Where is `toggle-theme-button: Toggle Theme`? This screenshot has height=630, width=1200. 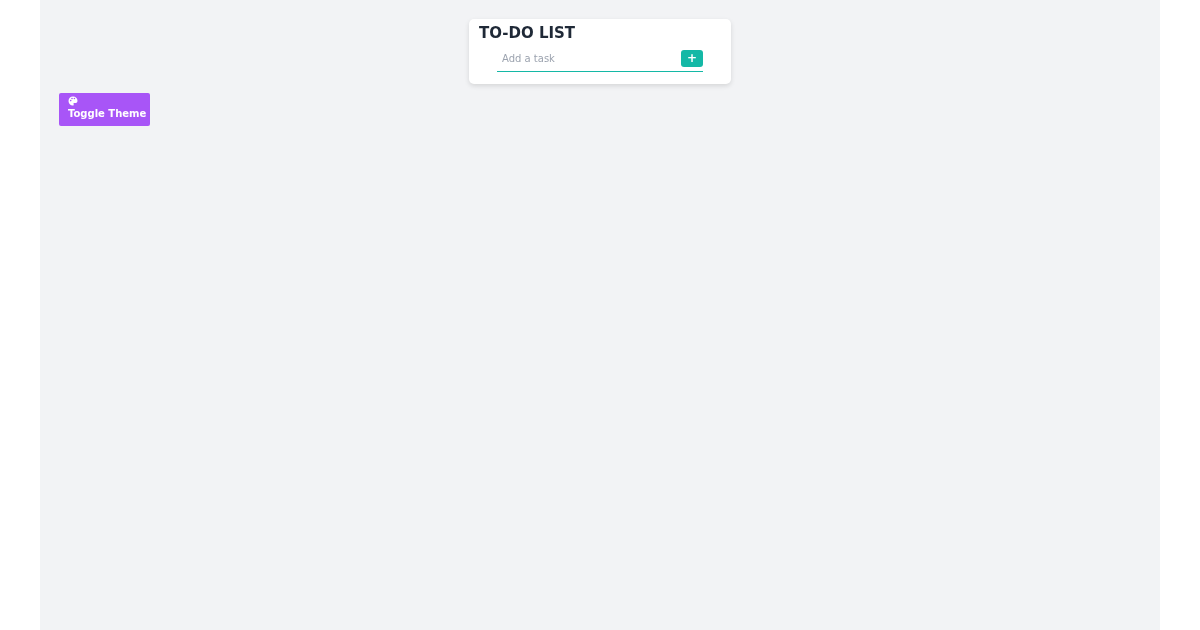 toggle-theme-button: Toggle Theme is located at coordinates (104, 109).